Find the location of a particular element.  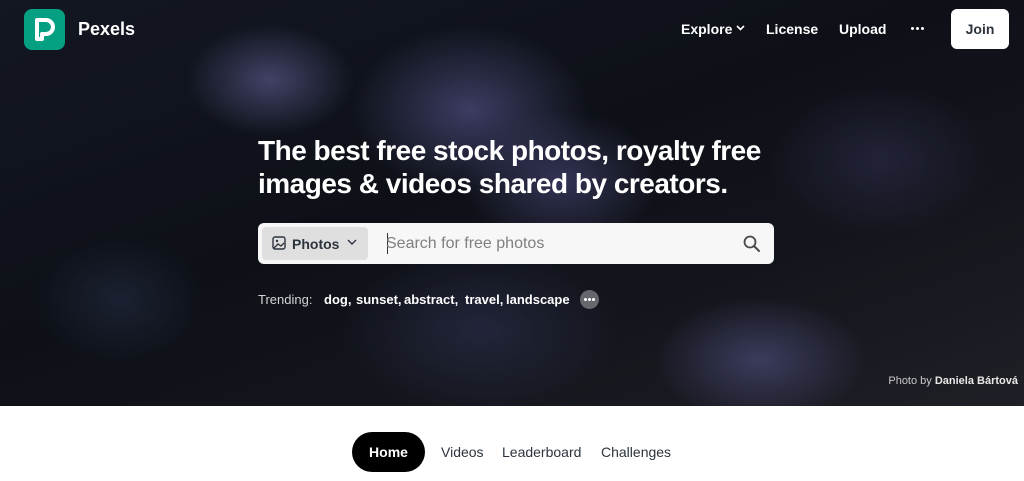

tab-challenges: Challenges is located at coordinates (636, 452).